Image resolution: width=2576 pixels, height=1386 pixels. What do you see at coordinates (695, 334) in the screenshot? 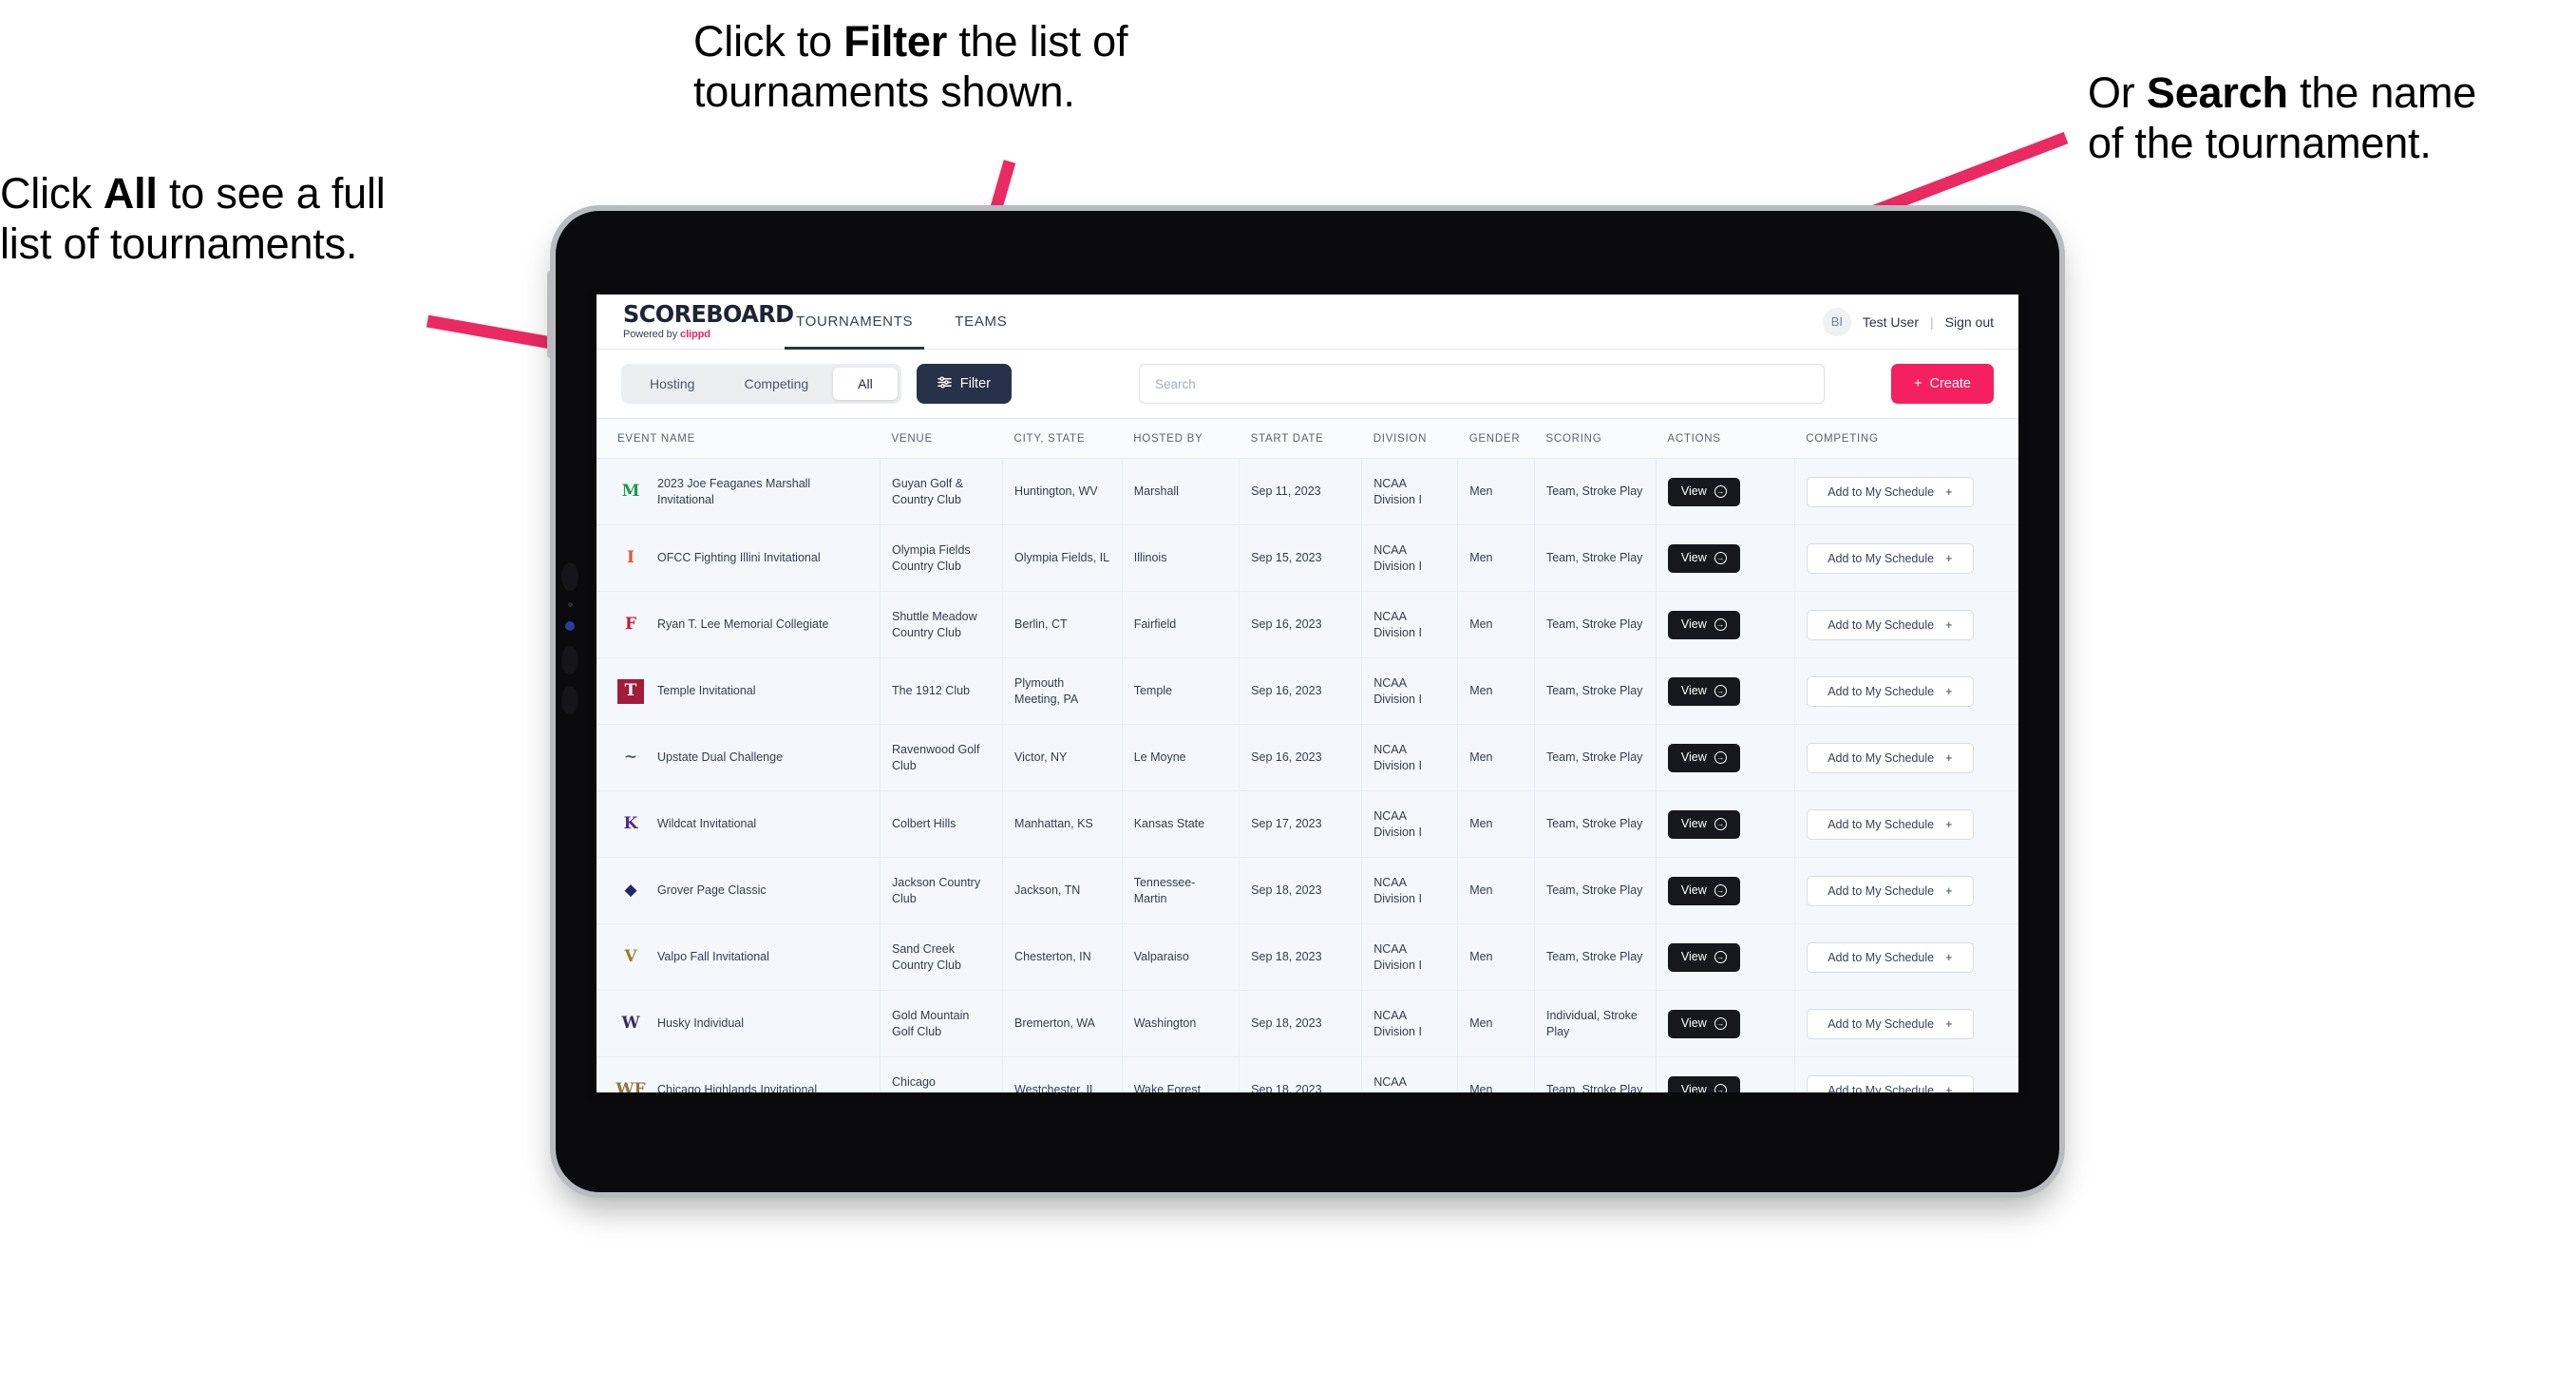
I see `brand-clippd: clippd` at bounding box center [695, 334].